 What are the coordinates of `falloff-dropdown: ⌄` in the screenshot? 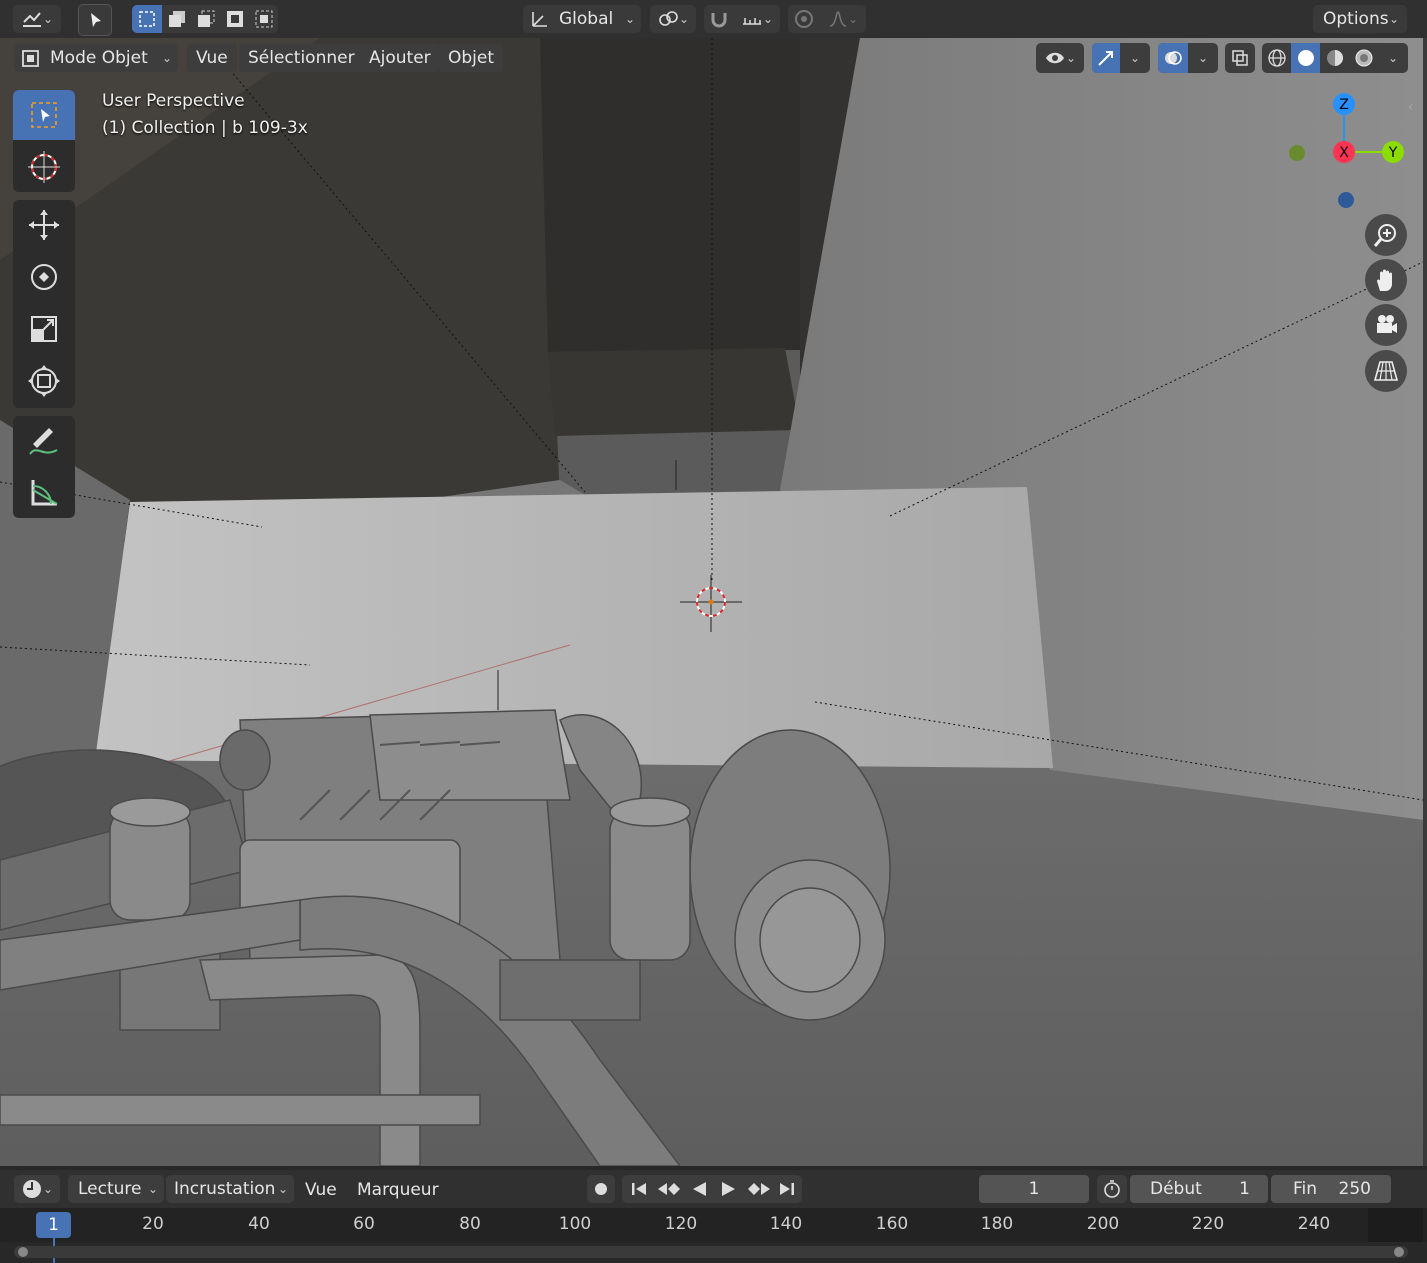 It's located at (843, 19).